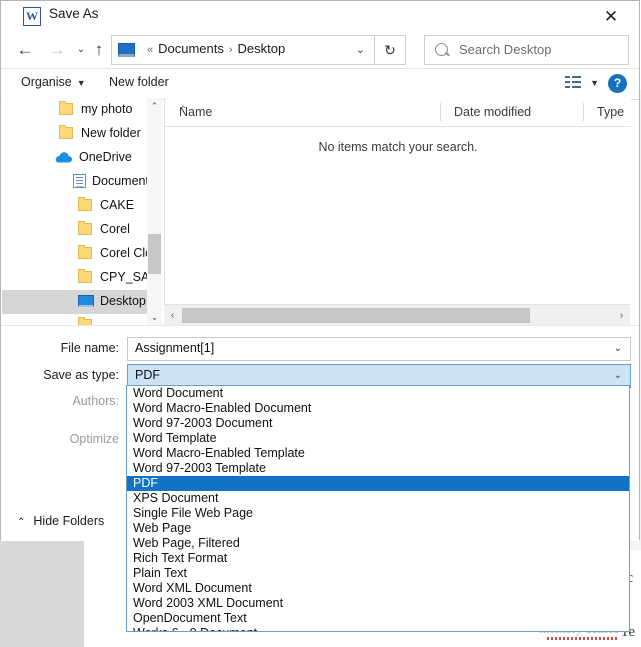  Describe the element at coordinates (154, 211) in the screenshot. I see `tree-scrollbar: ⌃ ⌄` at that location.